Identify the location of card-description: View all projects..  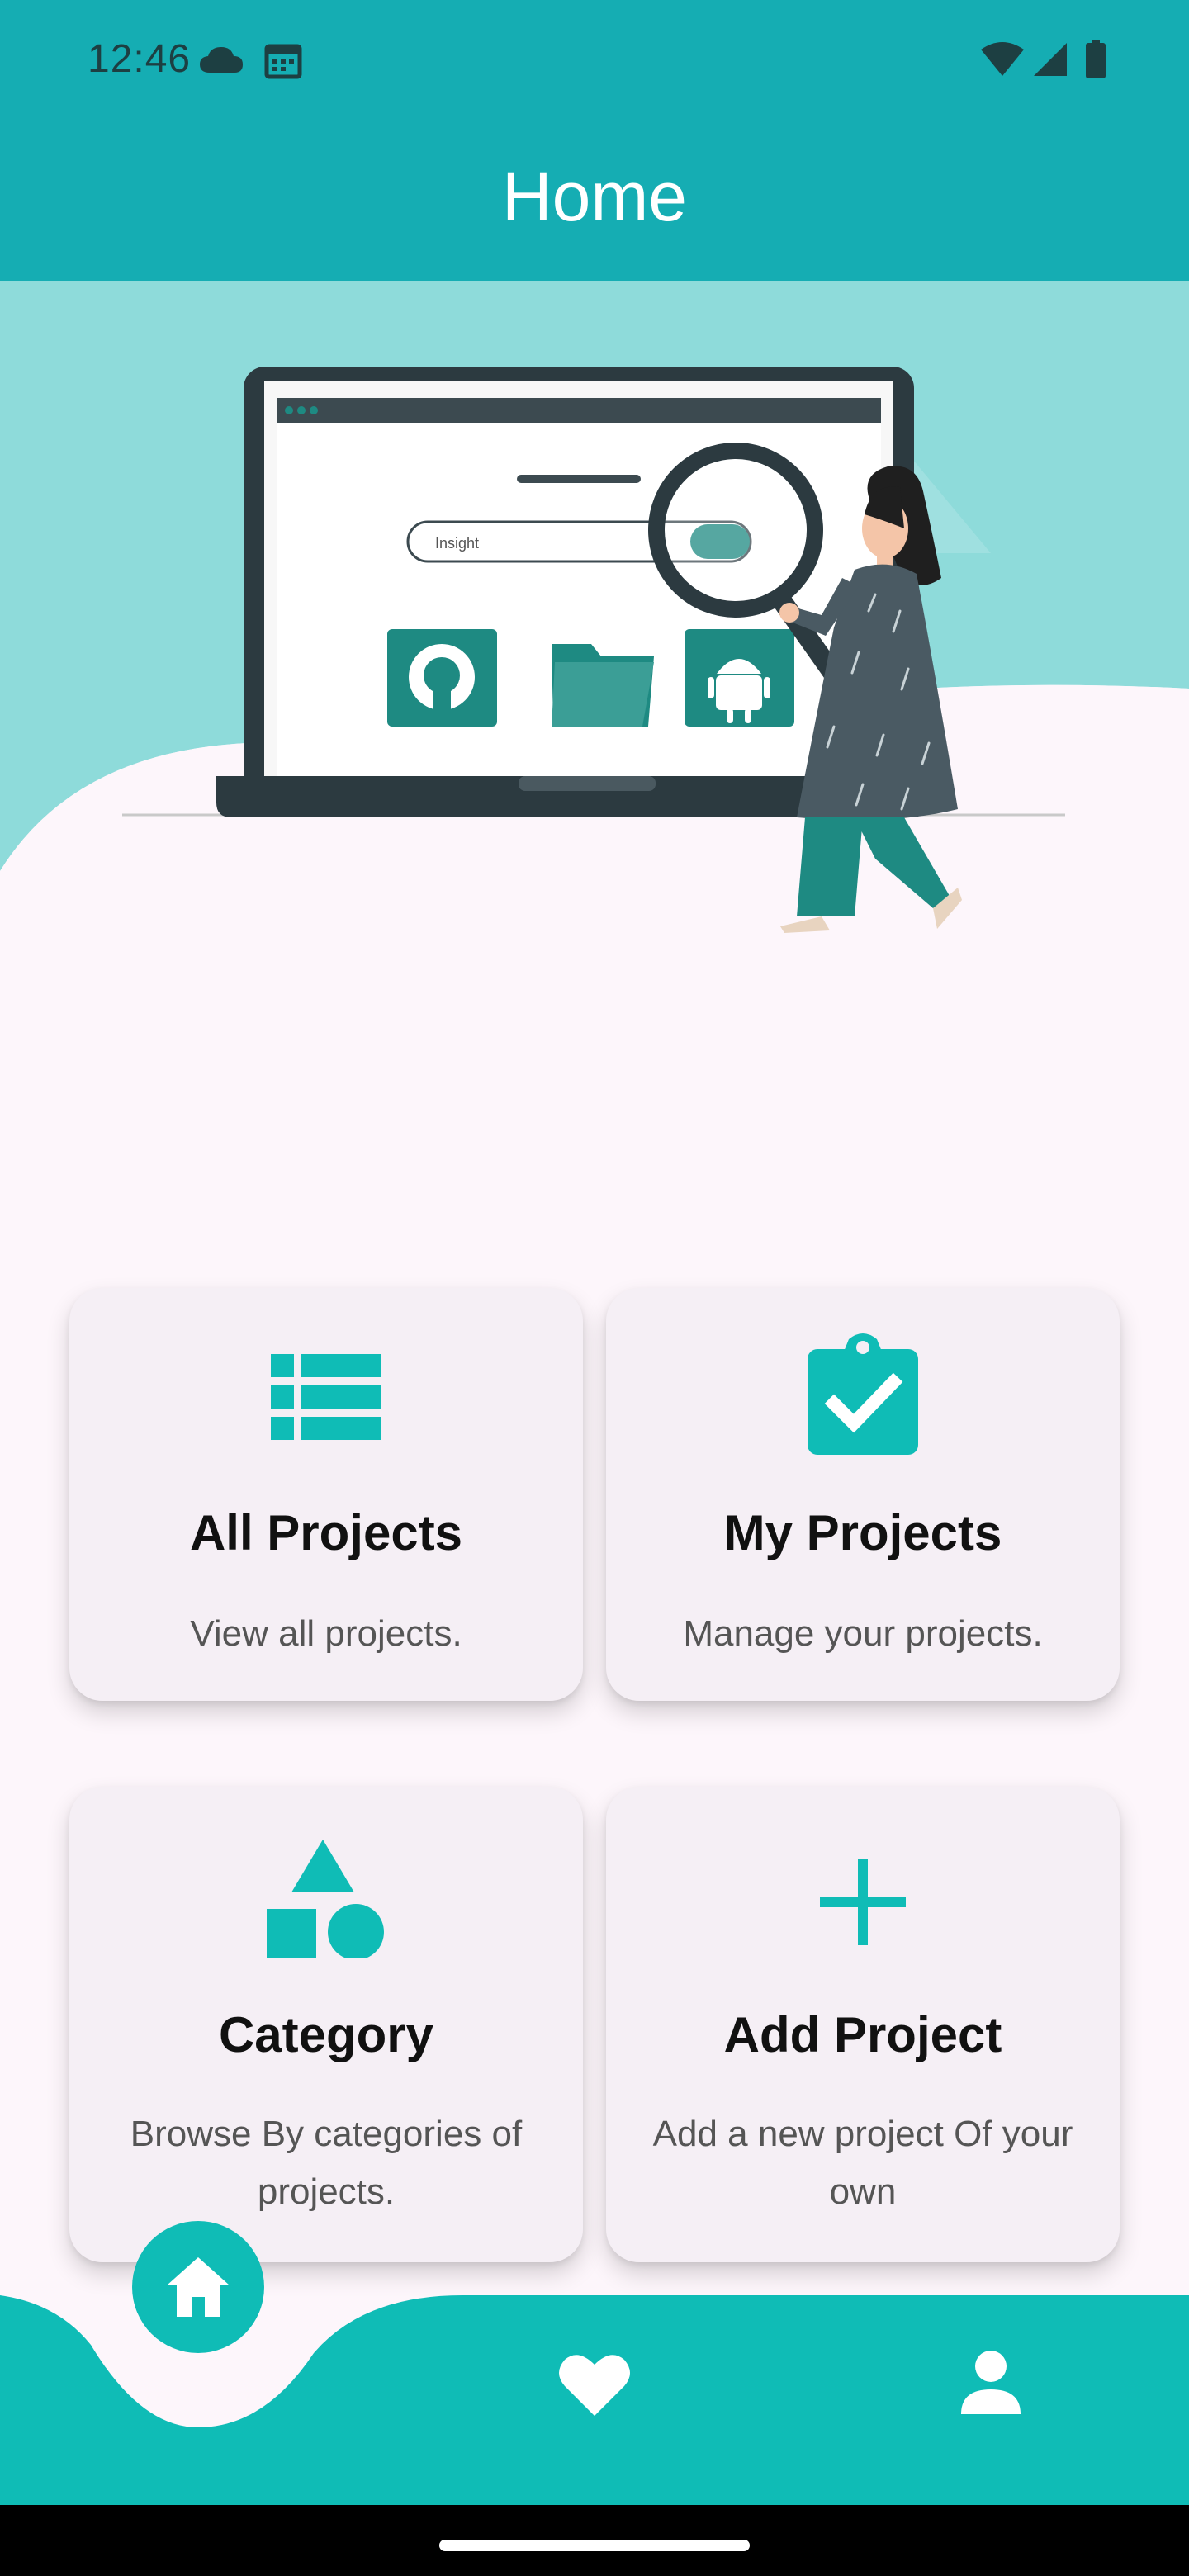
(326, 1633).